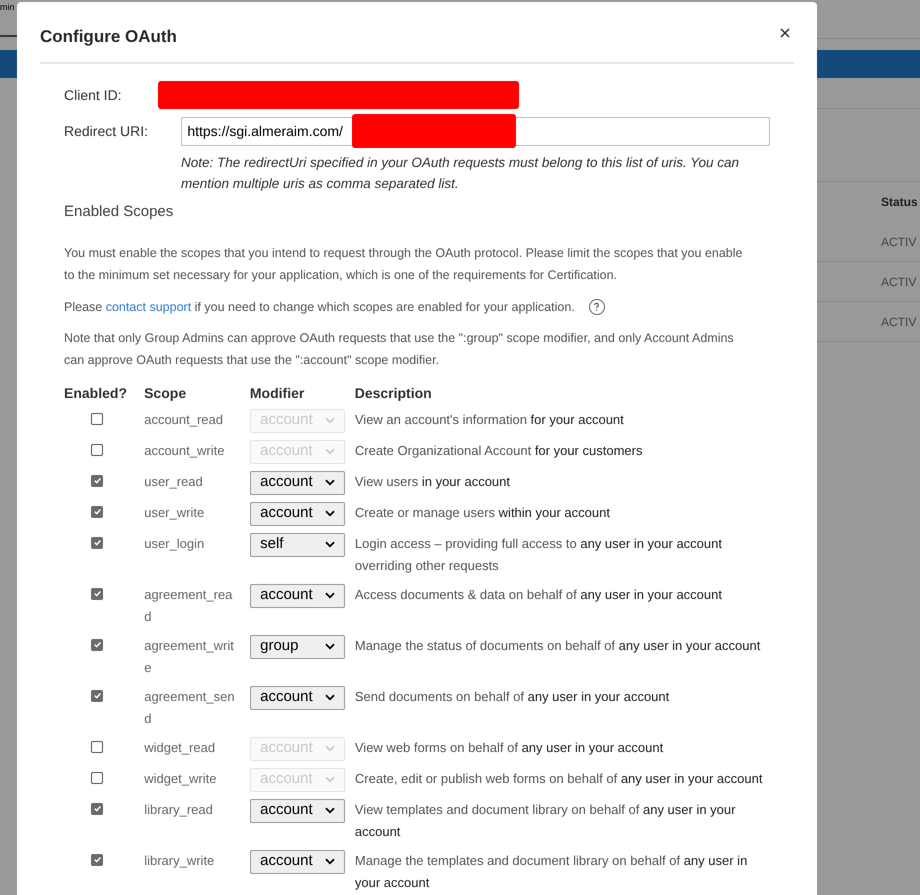  Describe the element at coordinates (393, 392) in the screenshot. I see `column-header: Description` at that location.